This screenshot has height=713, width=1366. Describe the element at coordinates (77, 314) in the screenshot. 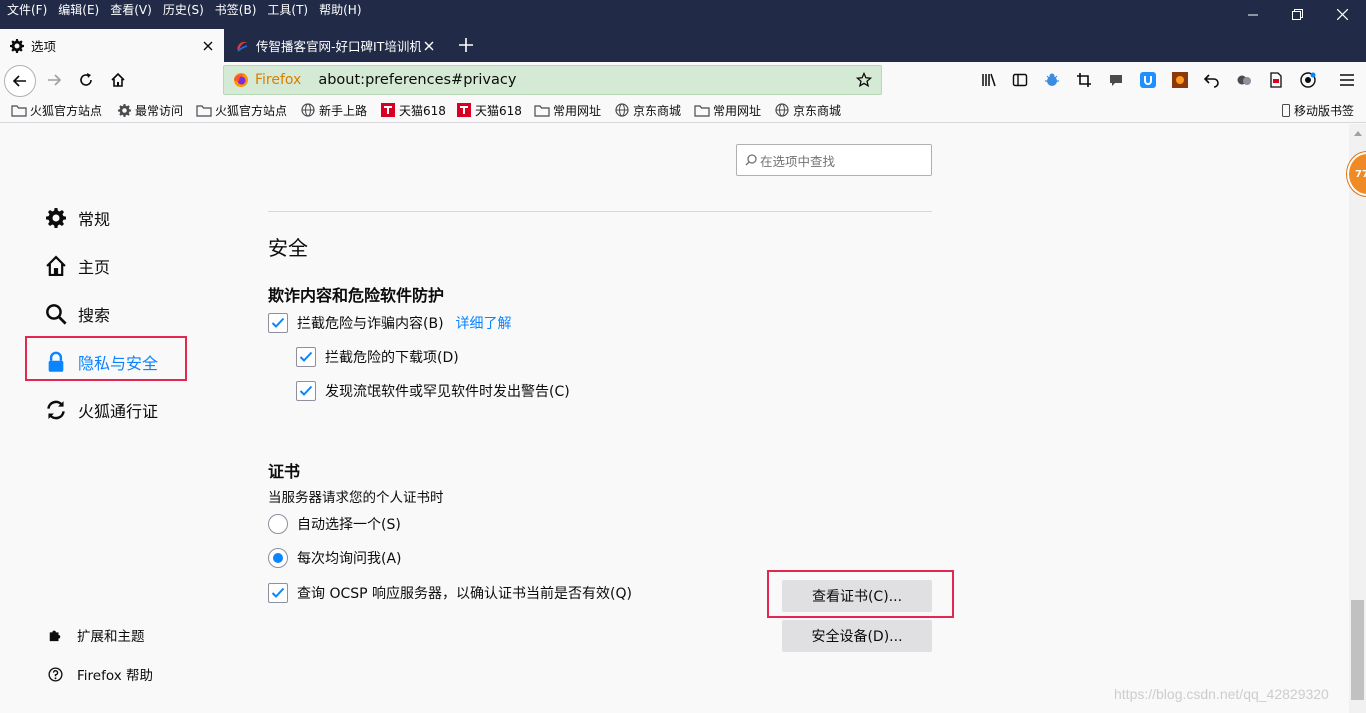

I see `category-search: 搜索` at that location.